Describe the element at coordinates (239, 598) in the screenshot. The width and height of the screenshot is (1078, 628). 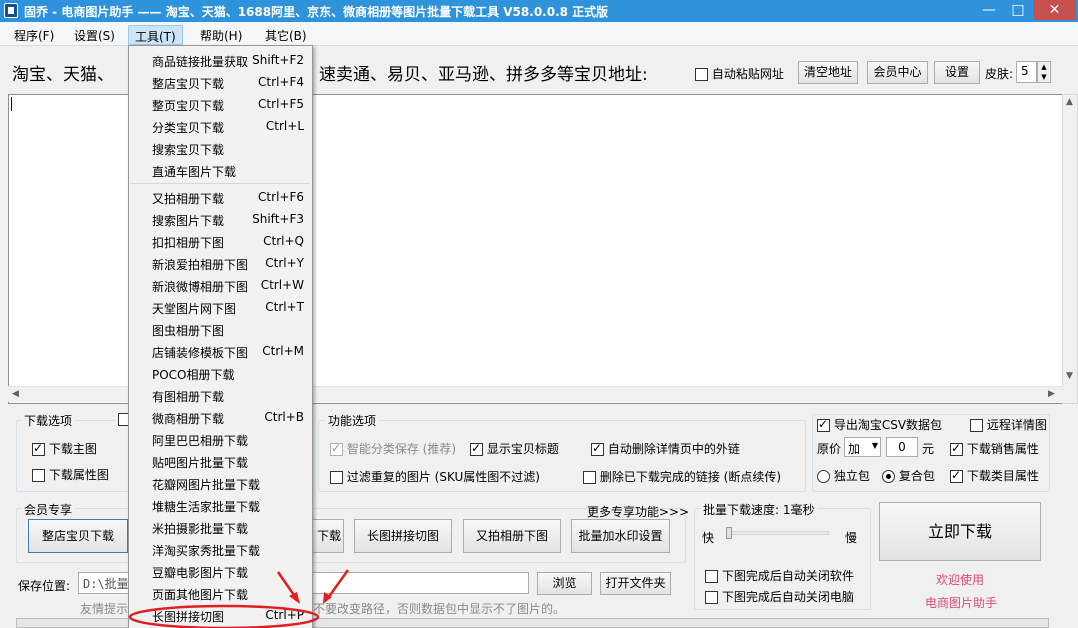
I see `annotation-overlay` at that location.